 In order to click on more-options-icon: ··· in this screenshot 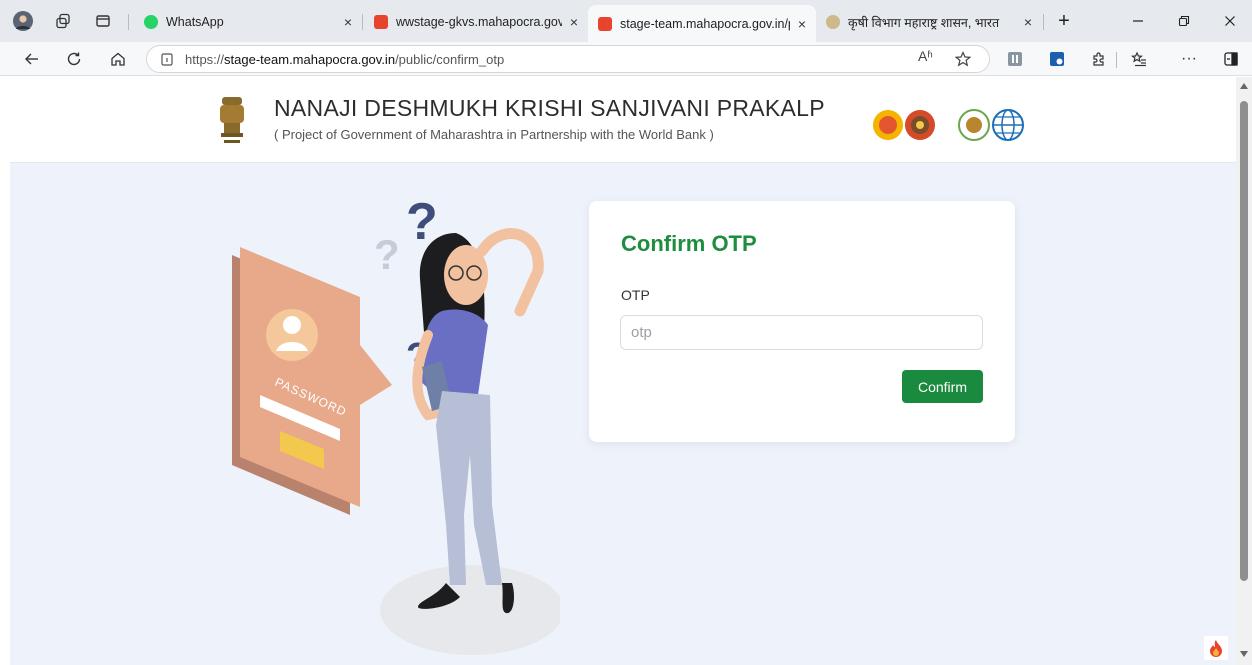, I will do `click(1189, 59)`.